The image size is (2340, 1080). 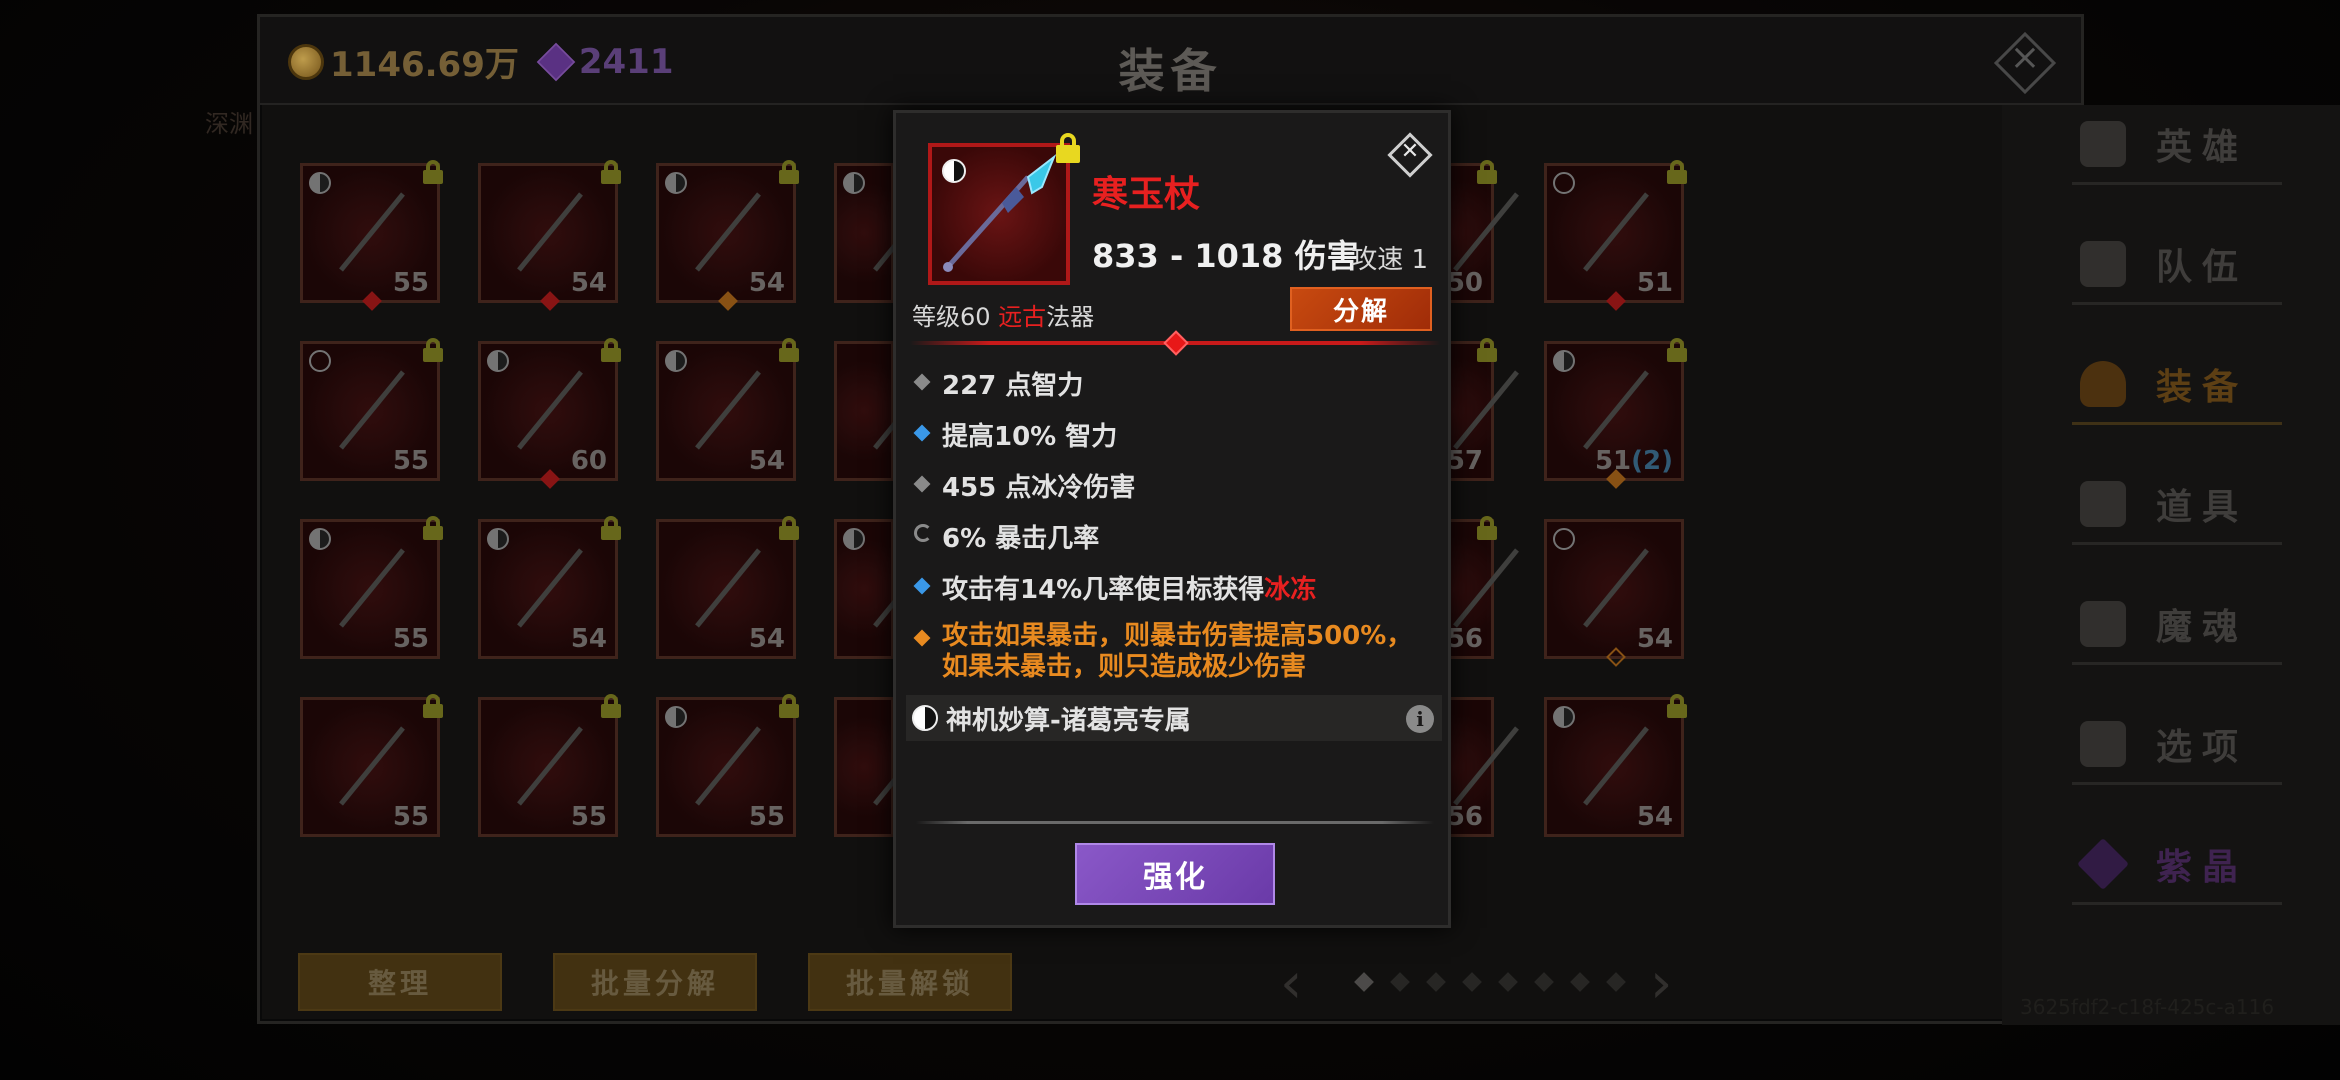 I want to click on item-level-line: 等级60 远古法器, so click(x=1003, y=314).